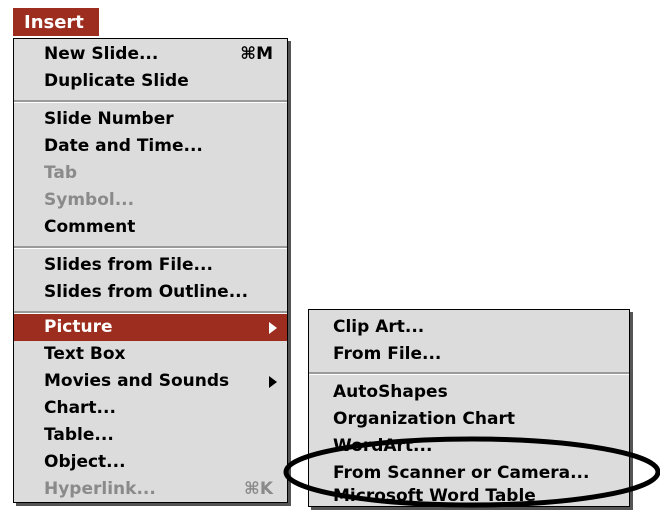 Image resolution: width=660 pixels, height=510 pixels. Describe the element at coordinates (109, 119) in the screenshot. I see `menu-item-label: Slide Number` at that location.